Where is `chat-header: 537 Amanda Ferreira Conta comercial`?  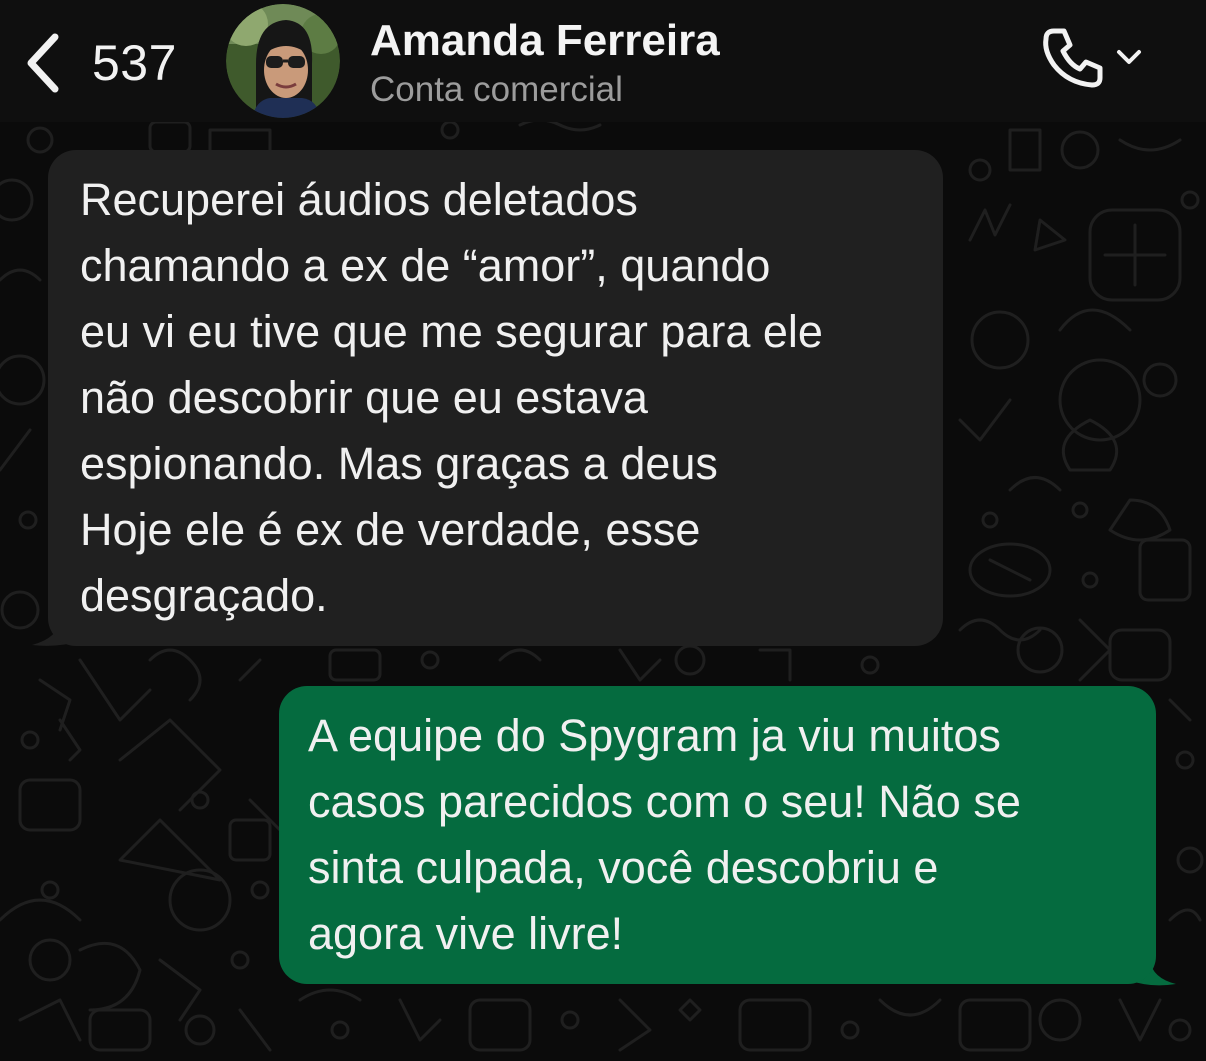 chat-header: 537 Amanda Ferreira Conta comercial is located at coordinates (603, 61).